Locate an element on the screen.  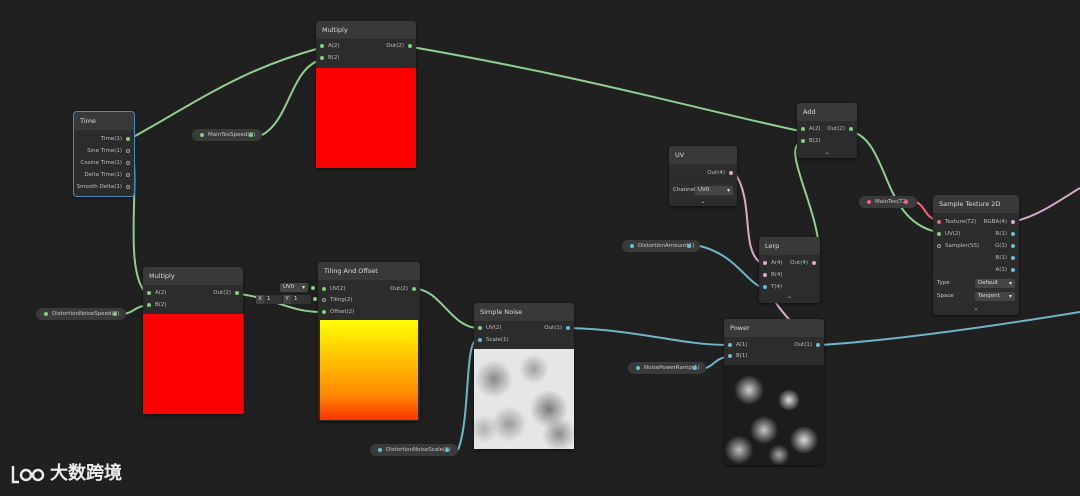
add-node: Add A(2) B(2) Out(2) ⌄ is located at coordinates (827, 130).